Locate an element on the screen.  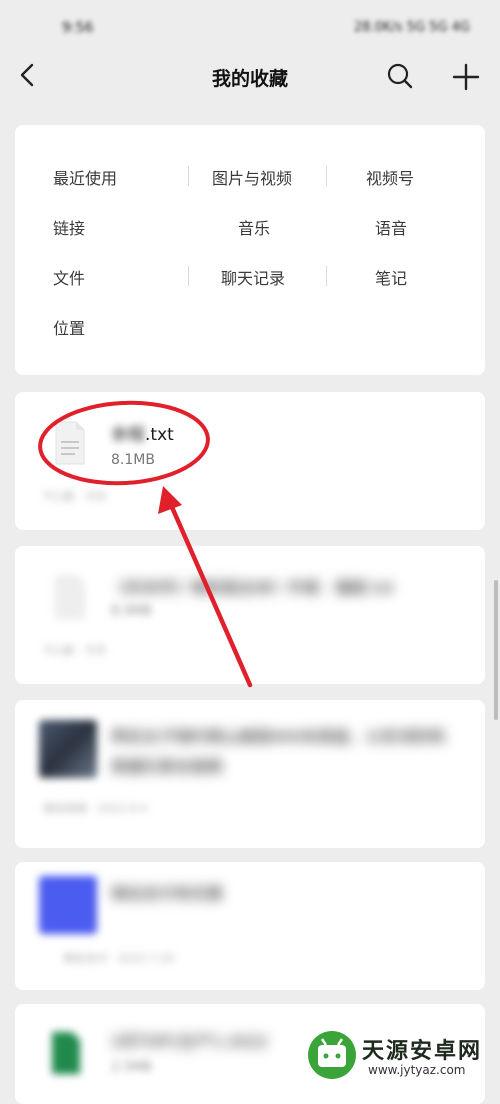
watermark-brand: 天源安卓网 is located at coordinates (422, 1051).